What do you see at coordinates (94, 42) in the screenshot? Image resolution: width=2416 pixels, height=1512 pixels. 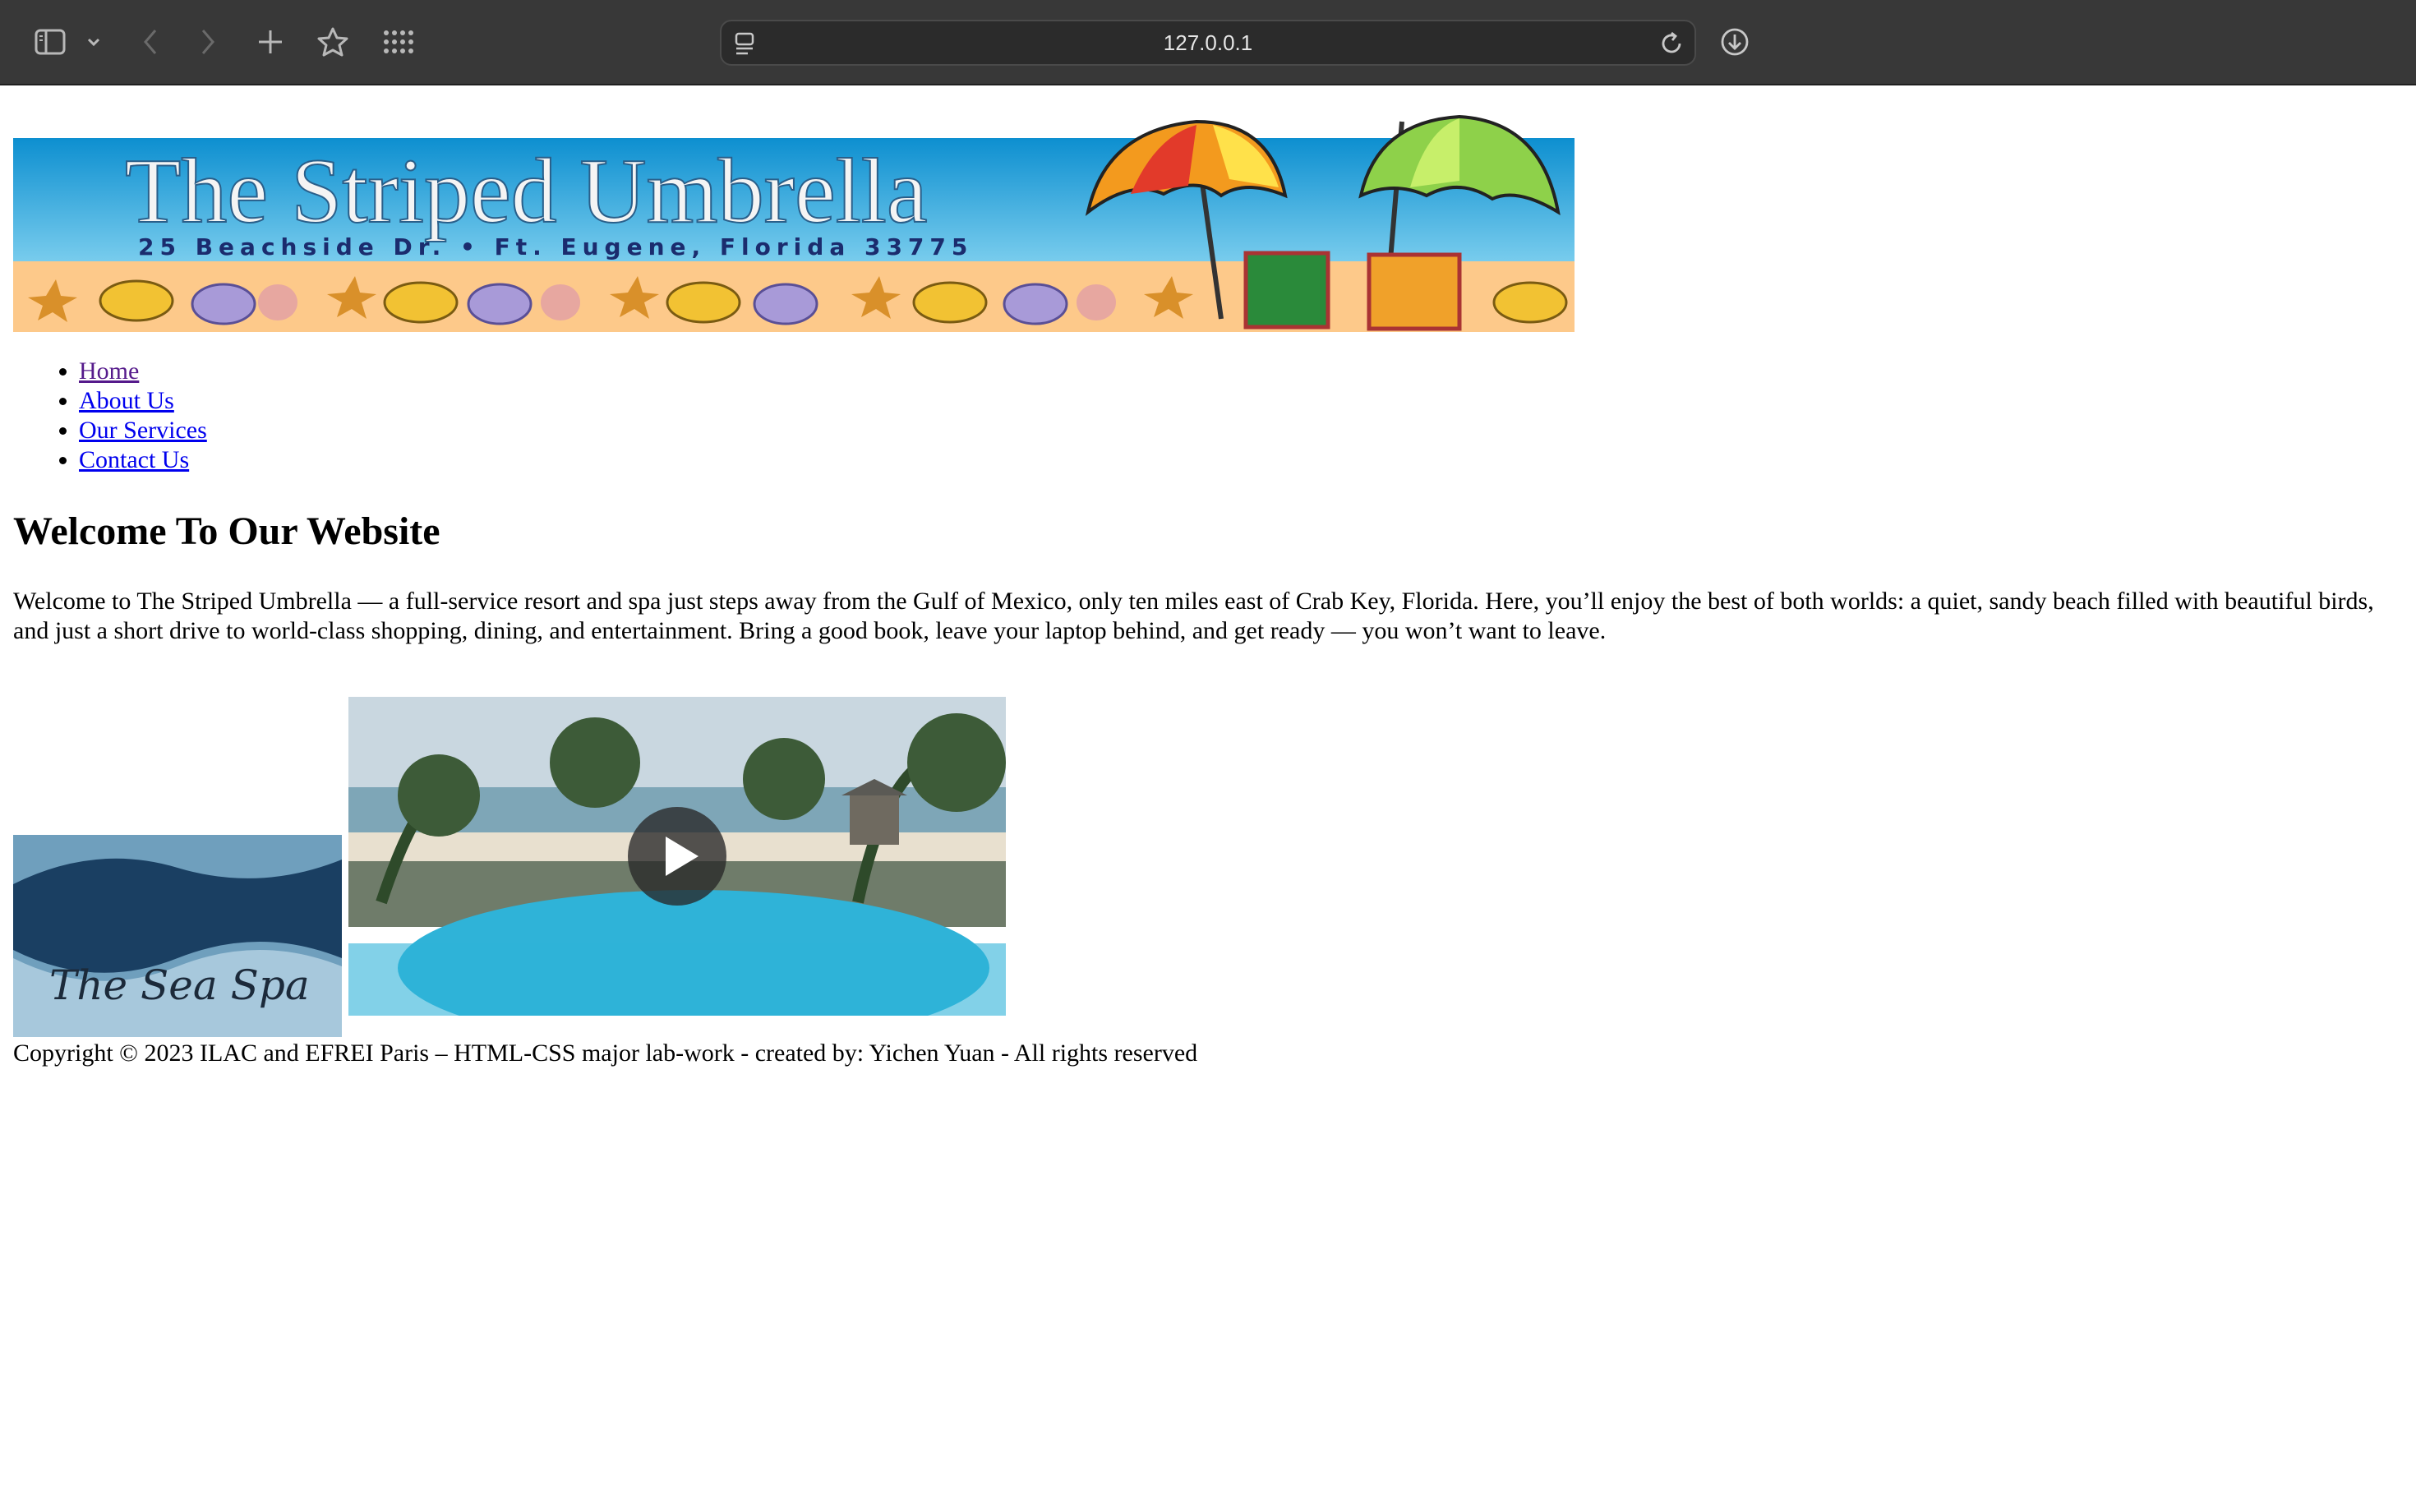 I see `chevron-down-icon` at bounding box center [94, 42].